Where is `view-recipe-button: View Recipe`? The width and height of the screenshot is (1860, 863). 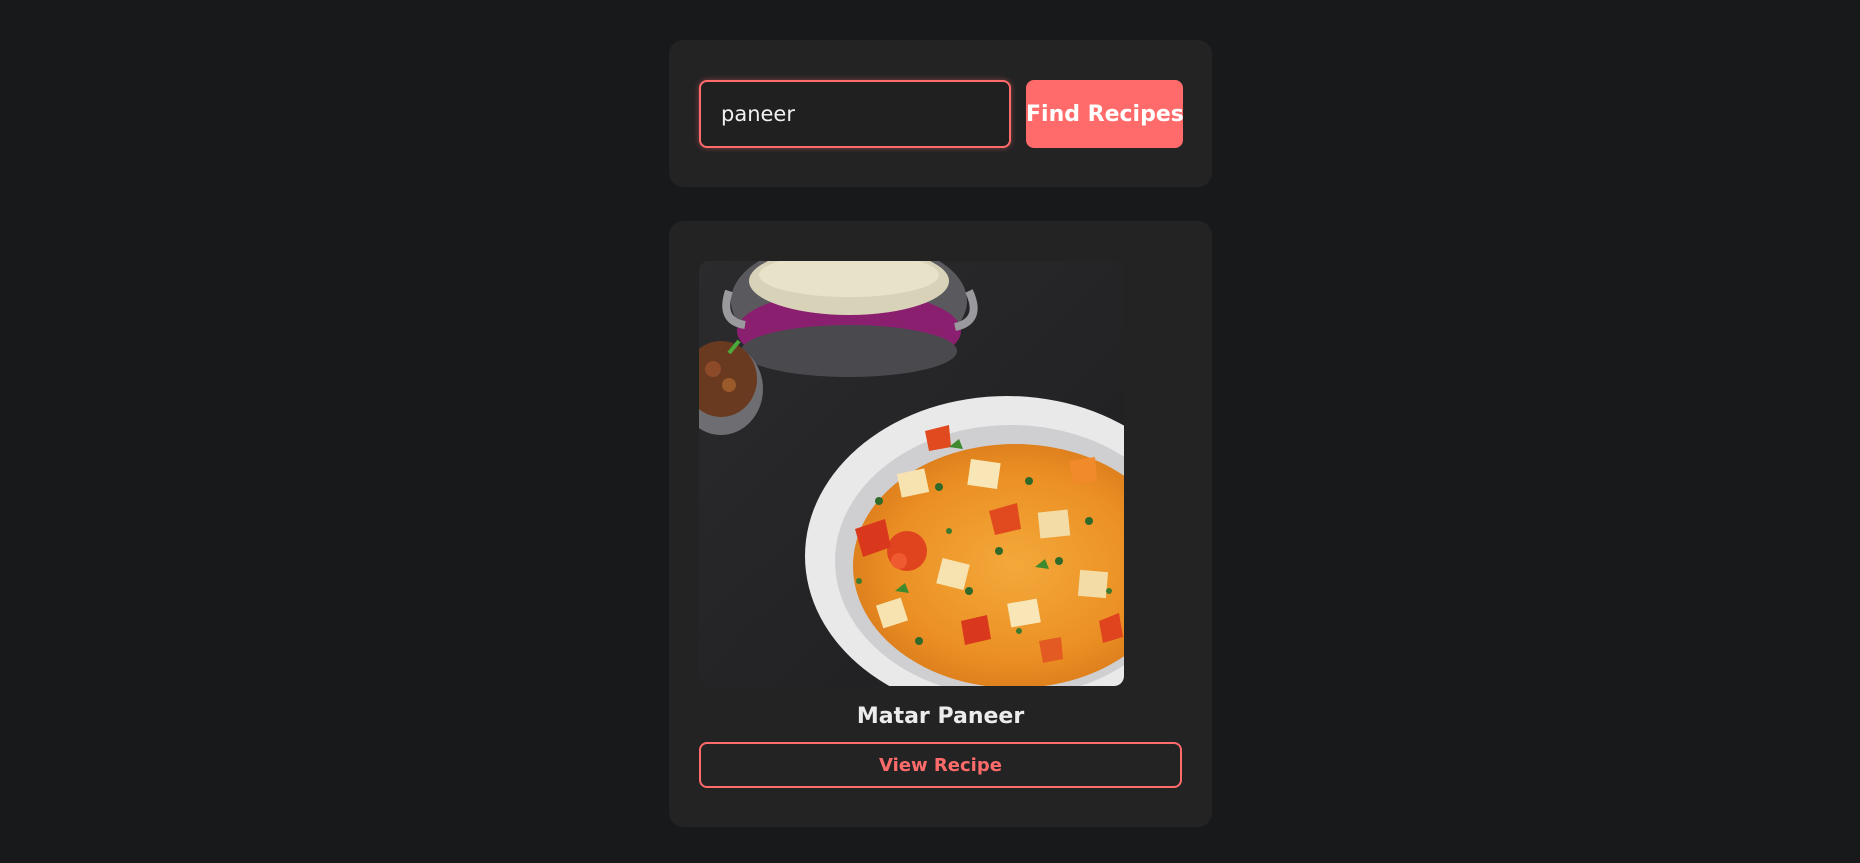
view-recipe-button: View Recipe is located at coordinates (940, 765).